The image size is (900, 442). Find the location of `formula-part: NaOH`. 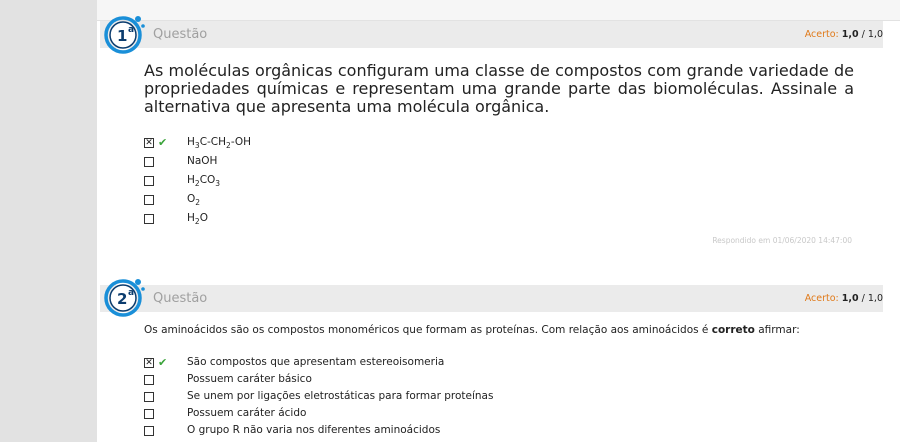

formula-part: NaOH is located at coordinates (202, 161).